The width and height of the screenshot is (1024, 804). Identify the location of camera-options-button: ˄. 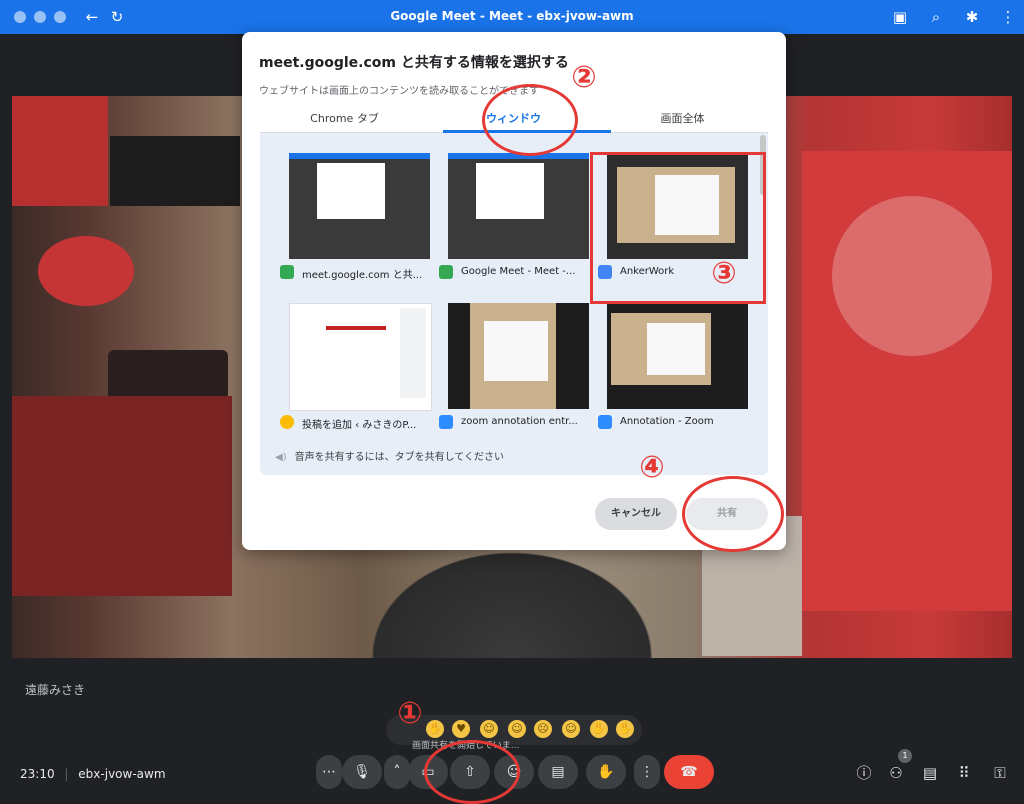
(397, 772).